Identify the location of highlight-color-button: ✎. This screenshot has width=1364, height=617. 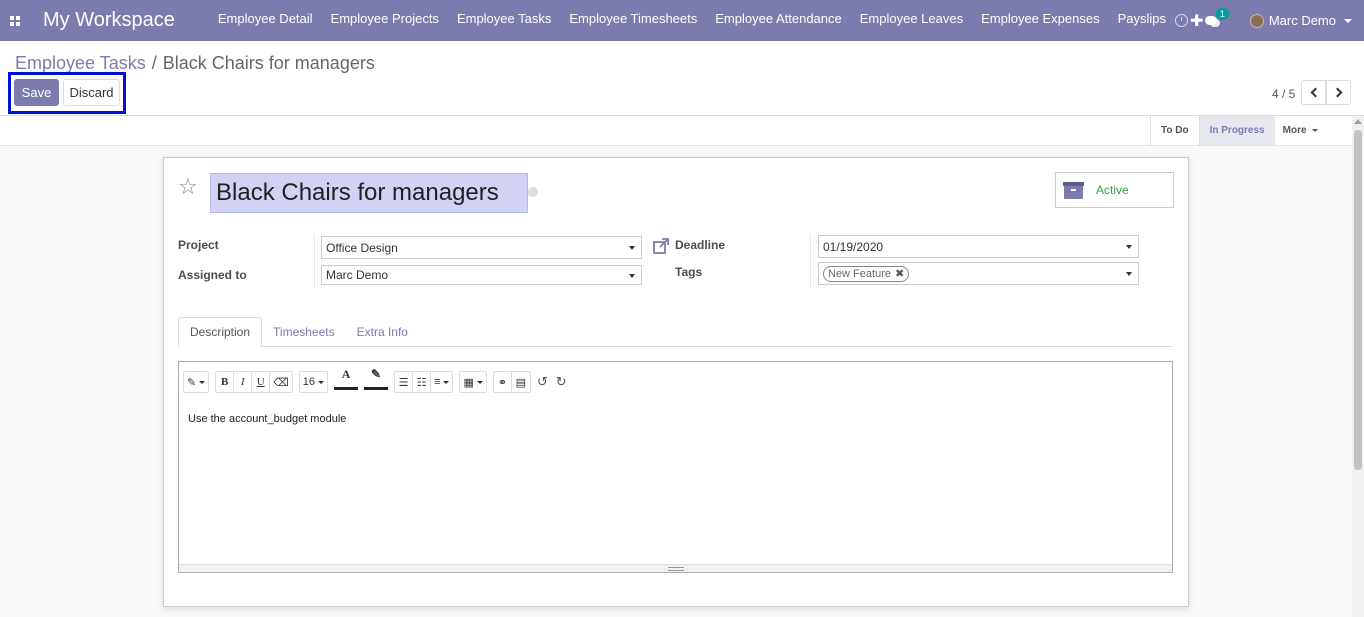
(376, 382).